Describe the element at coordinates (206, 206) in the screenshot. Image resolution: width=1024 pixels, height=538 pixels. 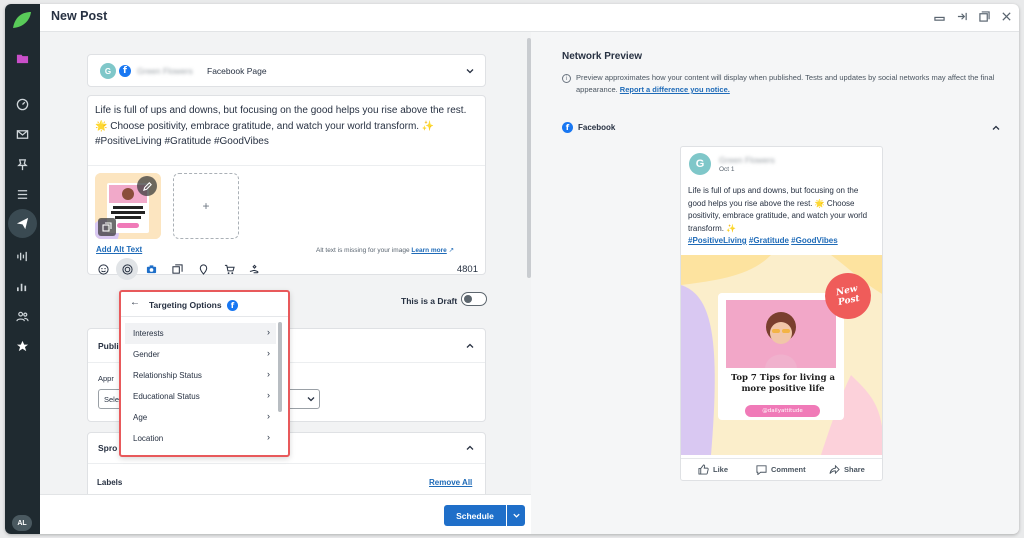
I see `add-media-button: +` at that location.